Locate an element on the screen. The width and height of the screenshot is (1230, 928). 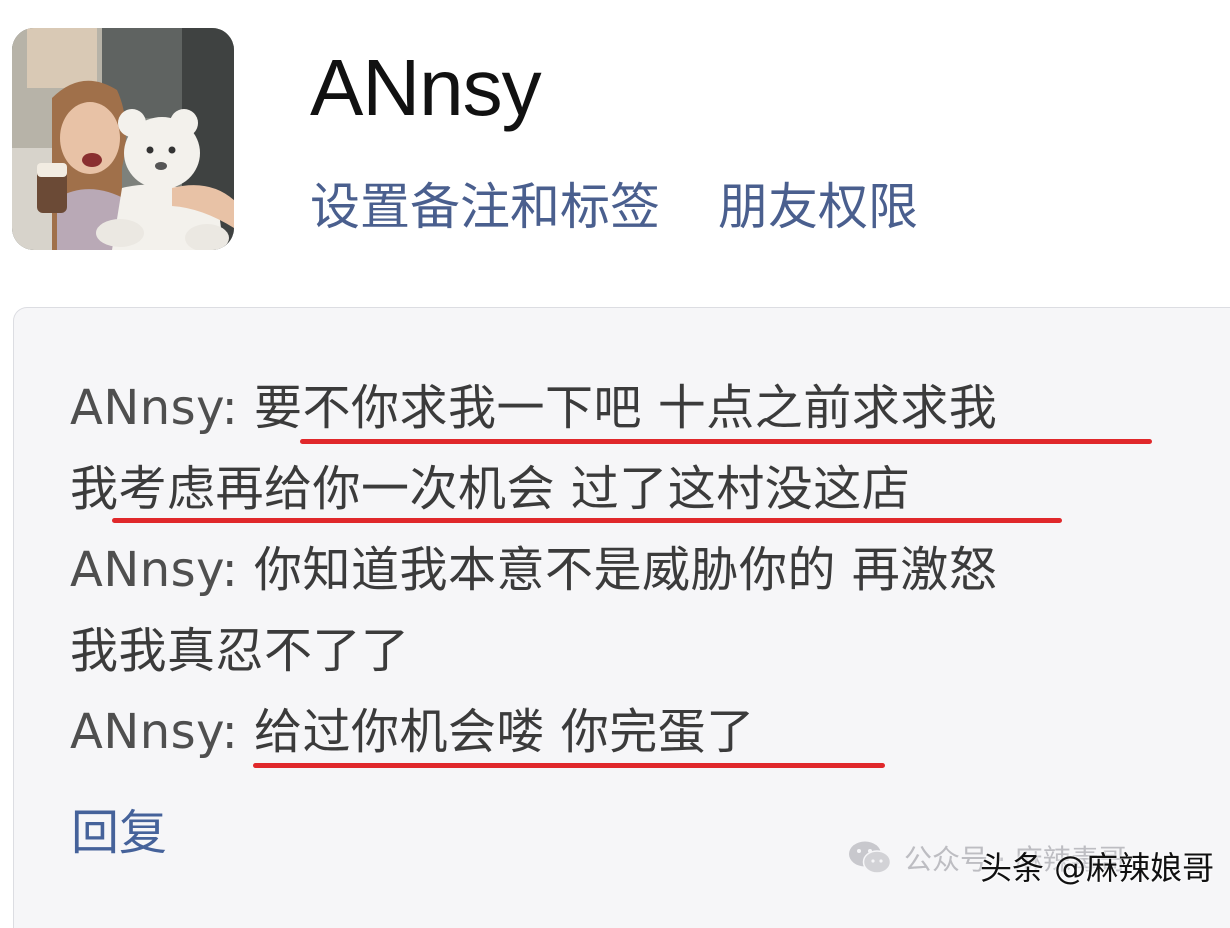
profile-actions: 设置备注和标签 朋友权限 is located at coordinates (614, 207).